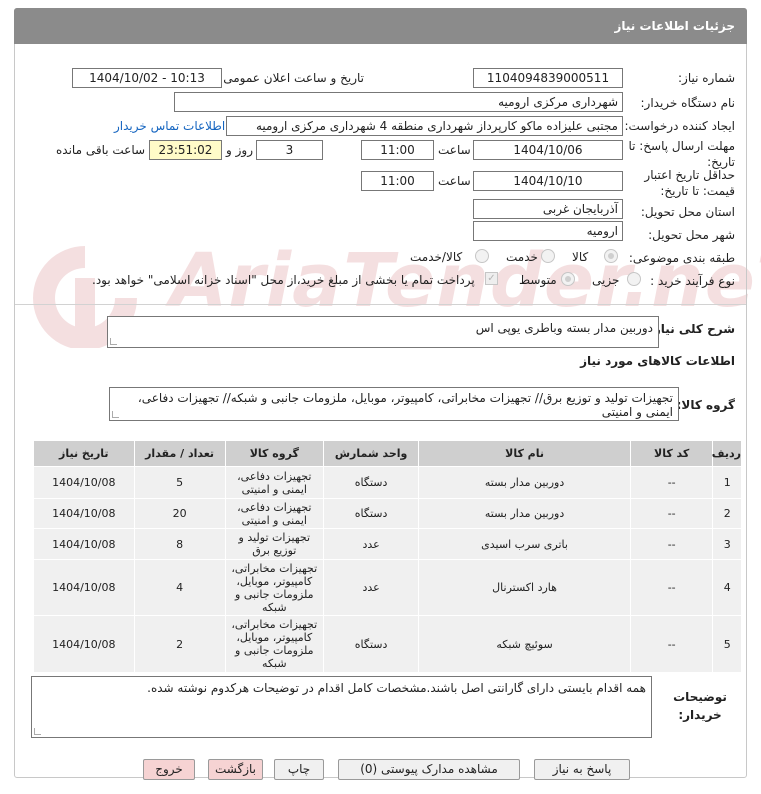  What do you see at coordinates (671, 453) in the screenshot?
I see `column-header: کد کالا` at bounding box center [671, 453].